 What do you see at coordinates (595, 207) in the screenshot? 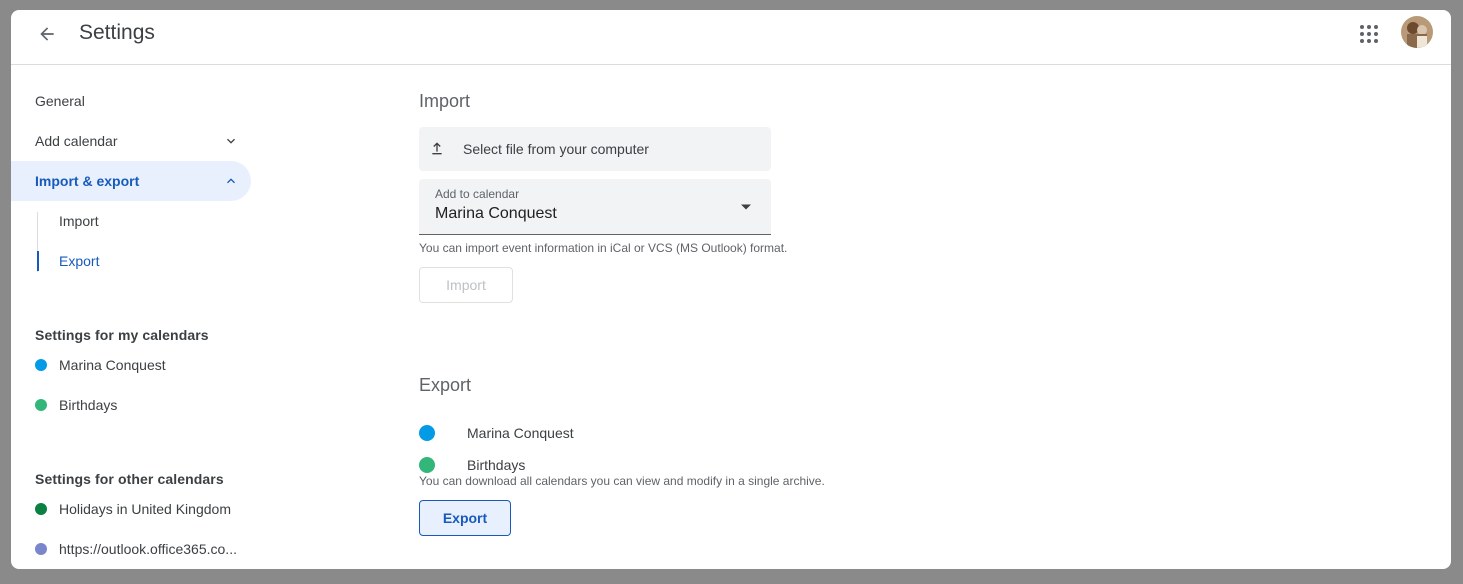
I see `add-to-calendar-select: Add to calendar Marina Conquest` at bounding box center [595, 207].